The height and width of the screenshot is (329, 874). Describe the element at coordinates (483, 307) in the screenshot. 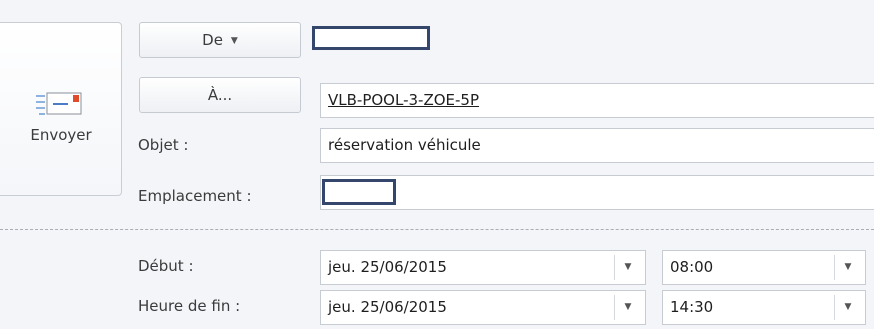

I see `end-date-picker: jeu. 25/06/2015 ▼` at that location.